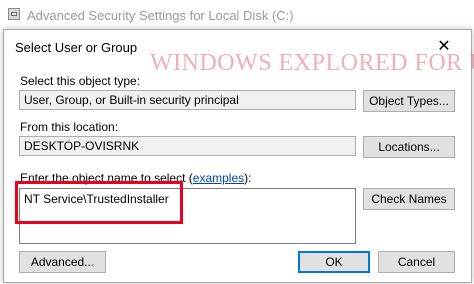 This screenshot has width=474, height=284. Describe the element at coordinates (80, 81) in the screenshot. I see `object-type-label: Select this object type:` at that location.